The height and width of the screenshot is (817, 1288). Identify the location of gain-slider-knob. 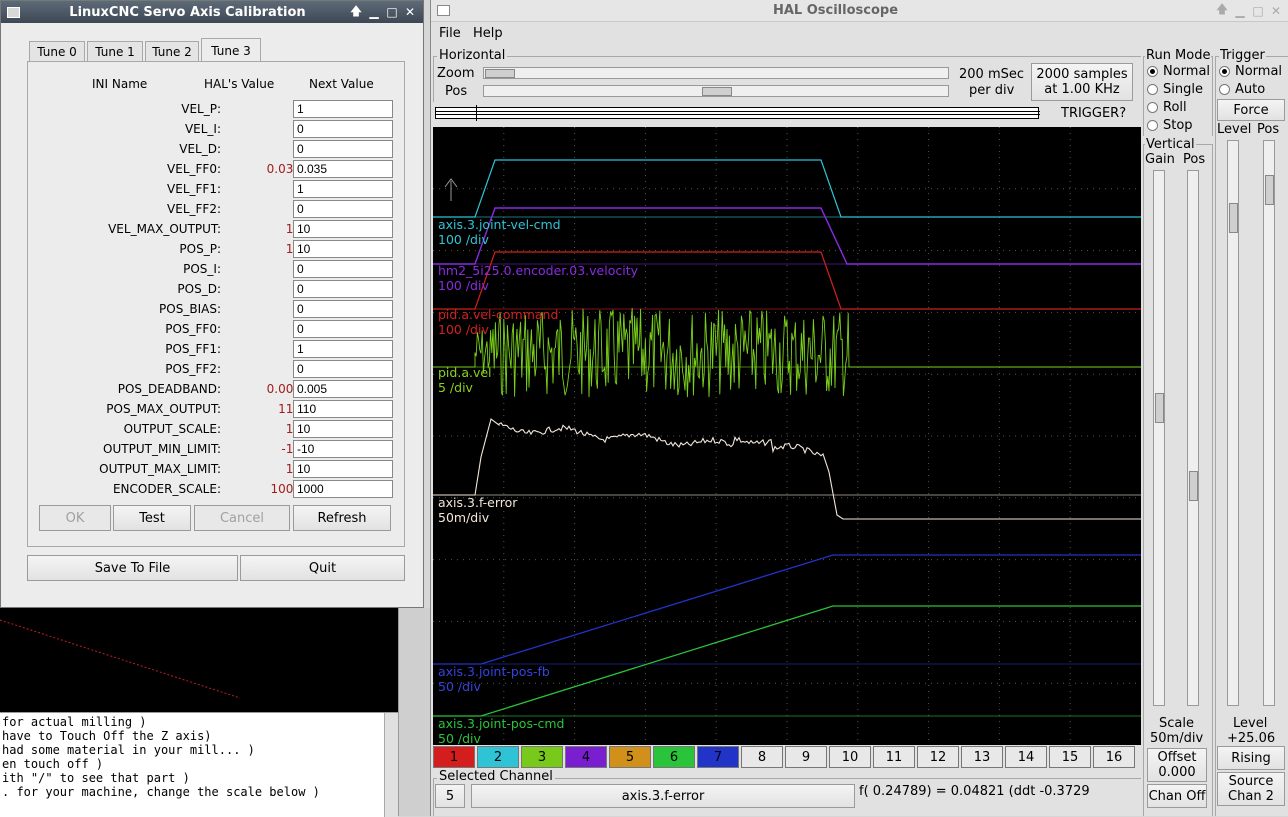
(1159, 408).